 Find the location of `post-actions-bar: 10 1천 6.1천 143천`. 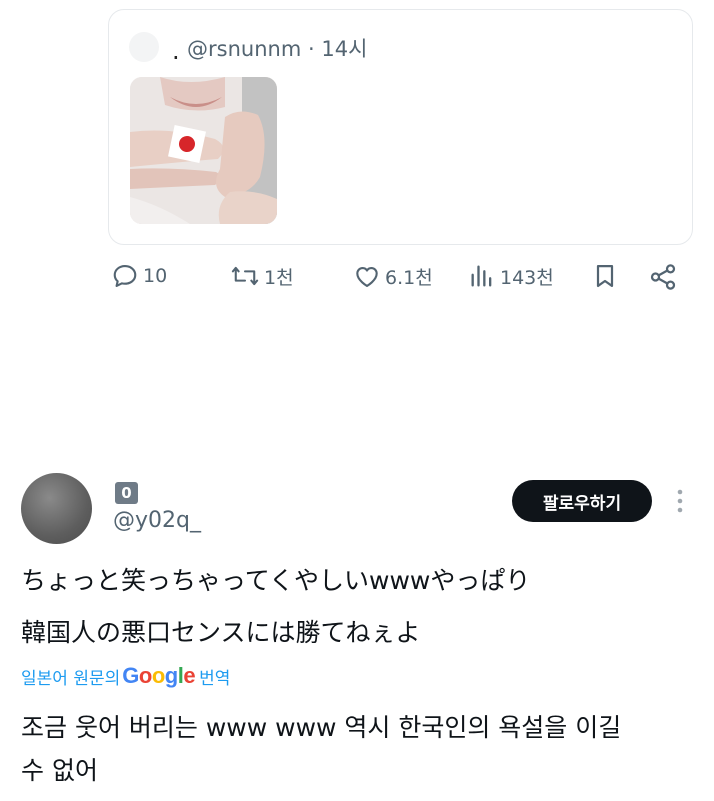

post-actions-bar: 10 1천 6.1천 143천 is located at coordinates (400, 280).